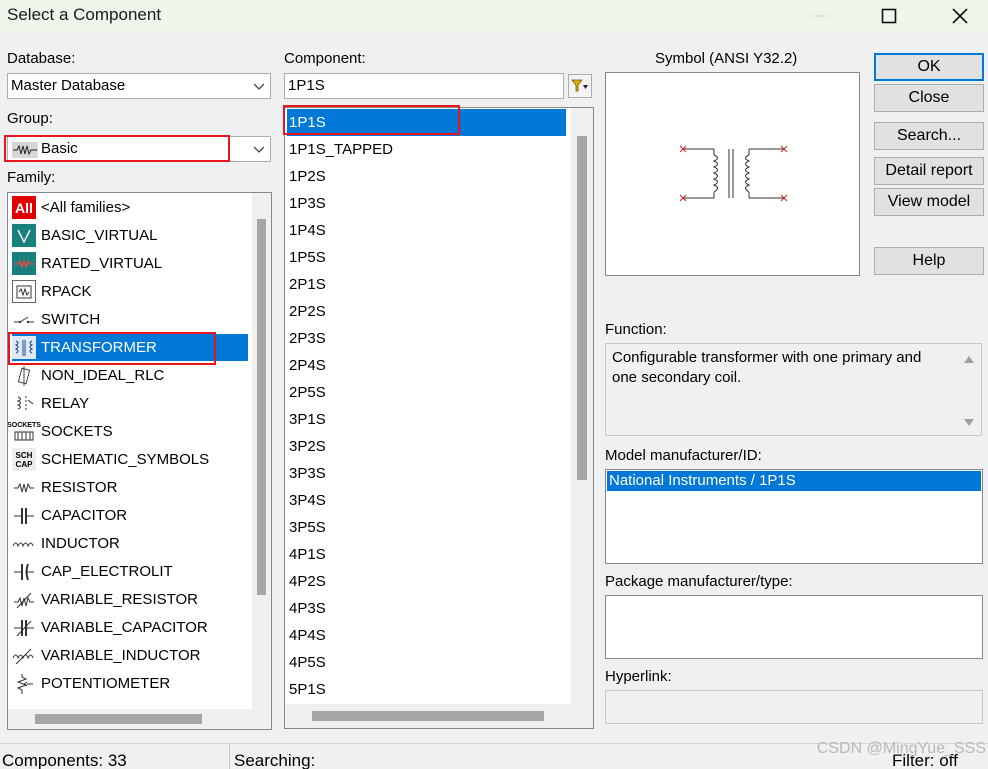 The height and width of the screenshot is (769, 988). What do you see at coordinates (794, 516) in the screenshot?
I see `model-list: National Instruments / 1P1S` at bounding box center [794, 516].